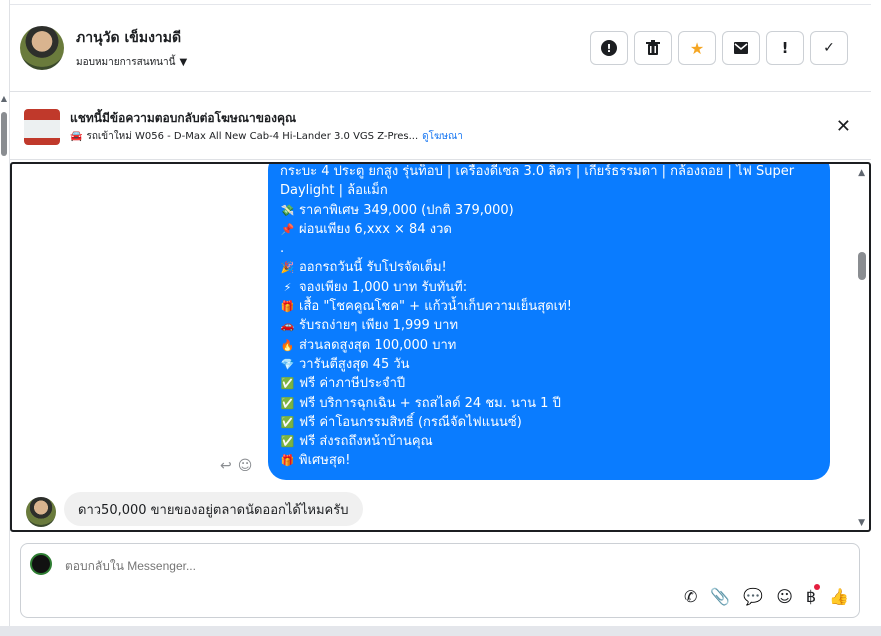 This screenshot has height=636, width=881. I want to click on message-line: ., so click(549, 248).